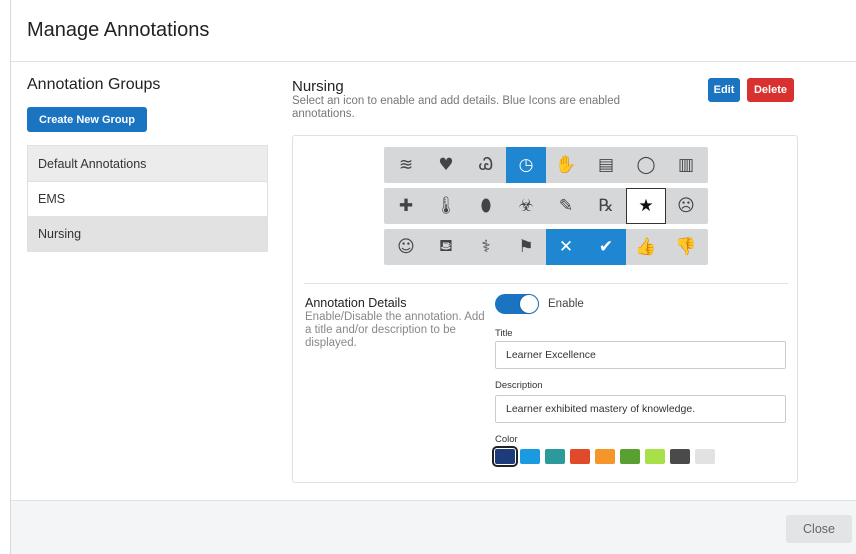 This screenshot has height=554, width=856. What do you see at coordinates (506, 439) in the screenshot?
I see `color-label: Color` at bounding box center [506, 439].